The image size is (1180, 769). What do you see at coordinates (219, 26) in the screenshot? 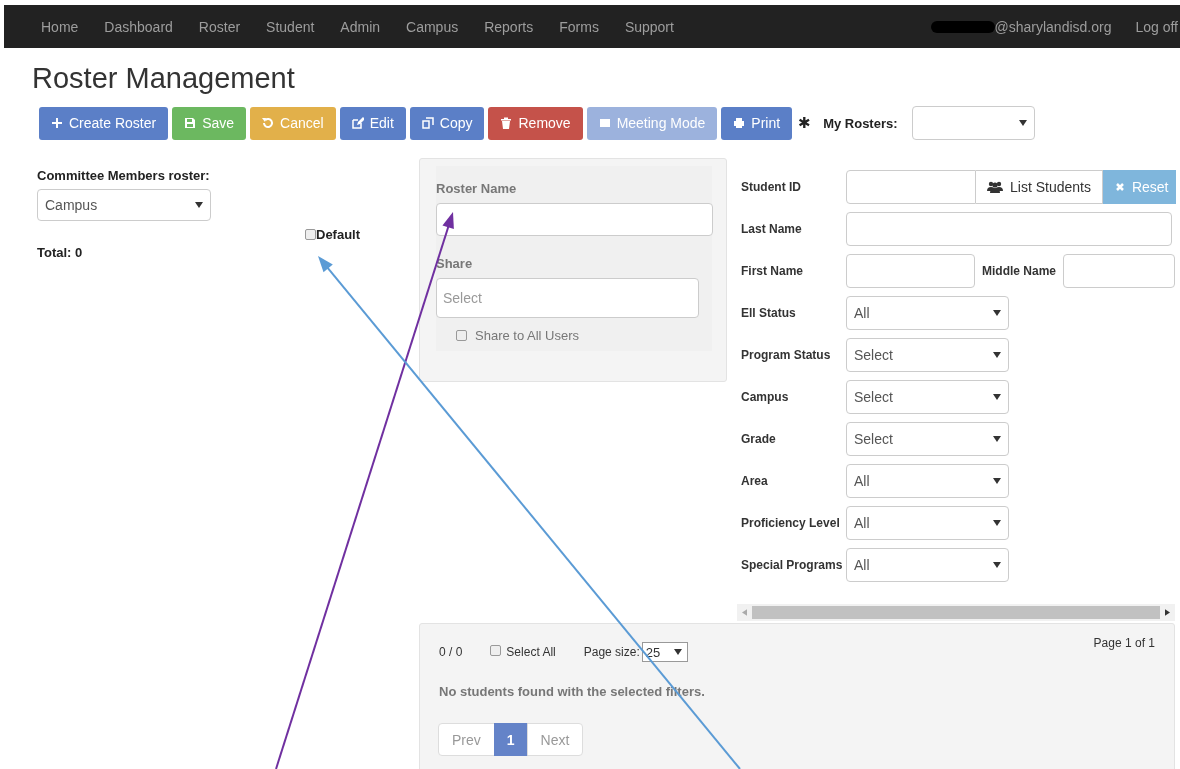
I see `nav-link: Roster` at bounding box center [219, 26].